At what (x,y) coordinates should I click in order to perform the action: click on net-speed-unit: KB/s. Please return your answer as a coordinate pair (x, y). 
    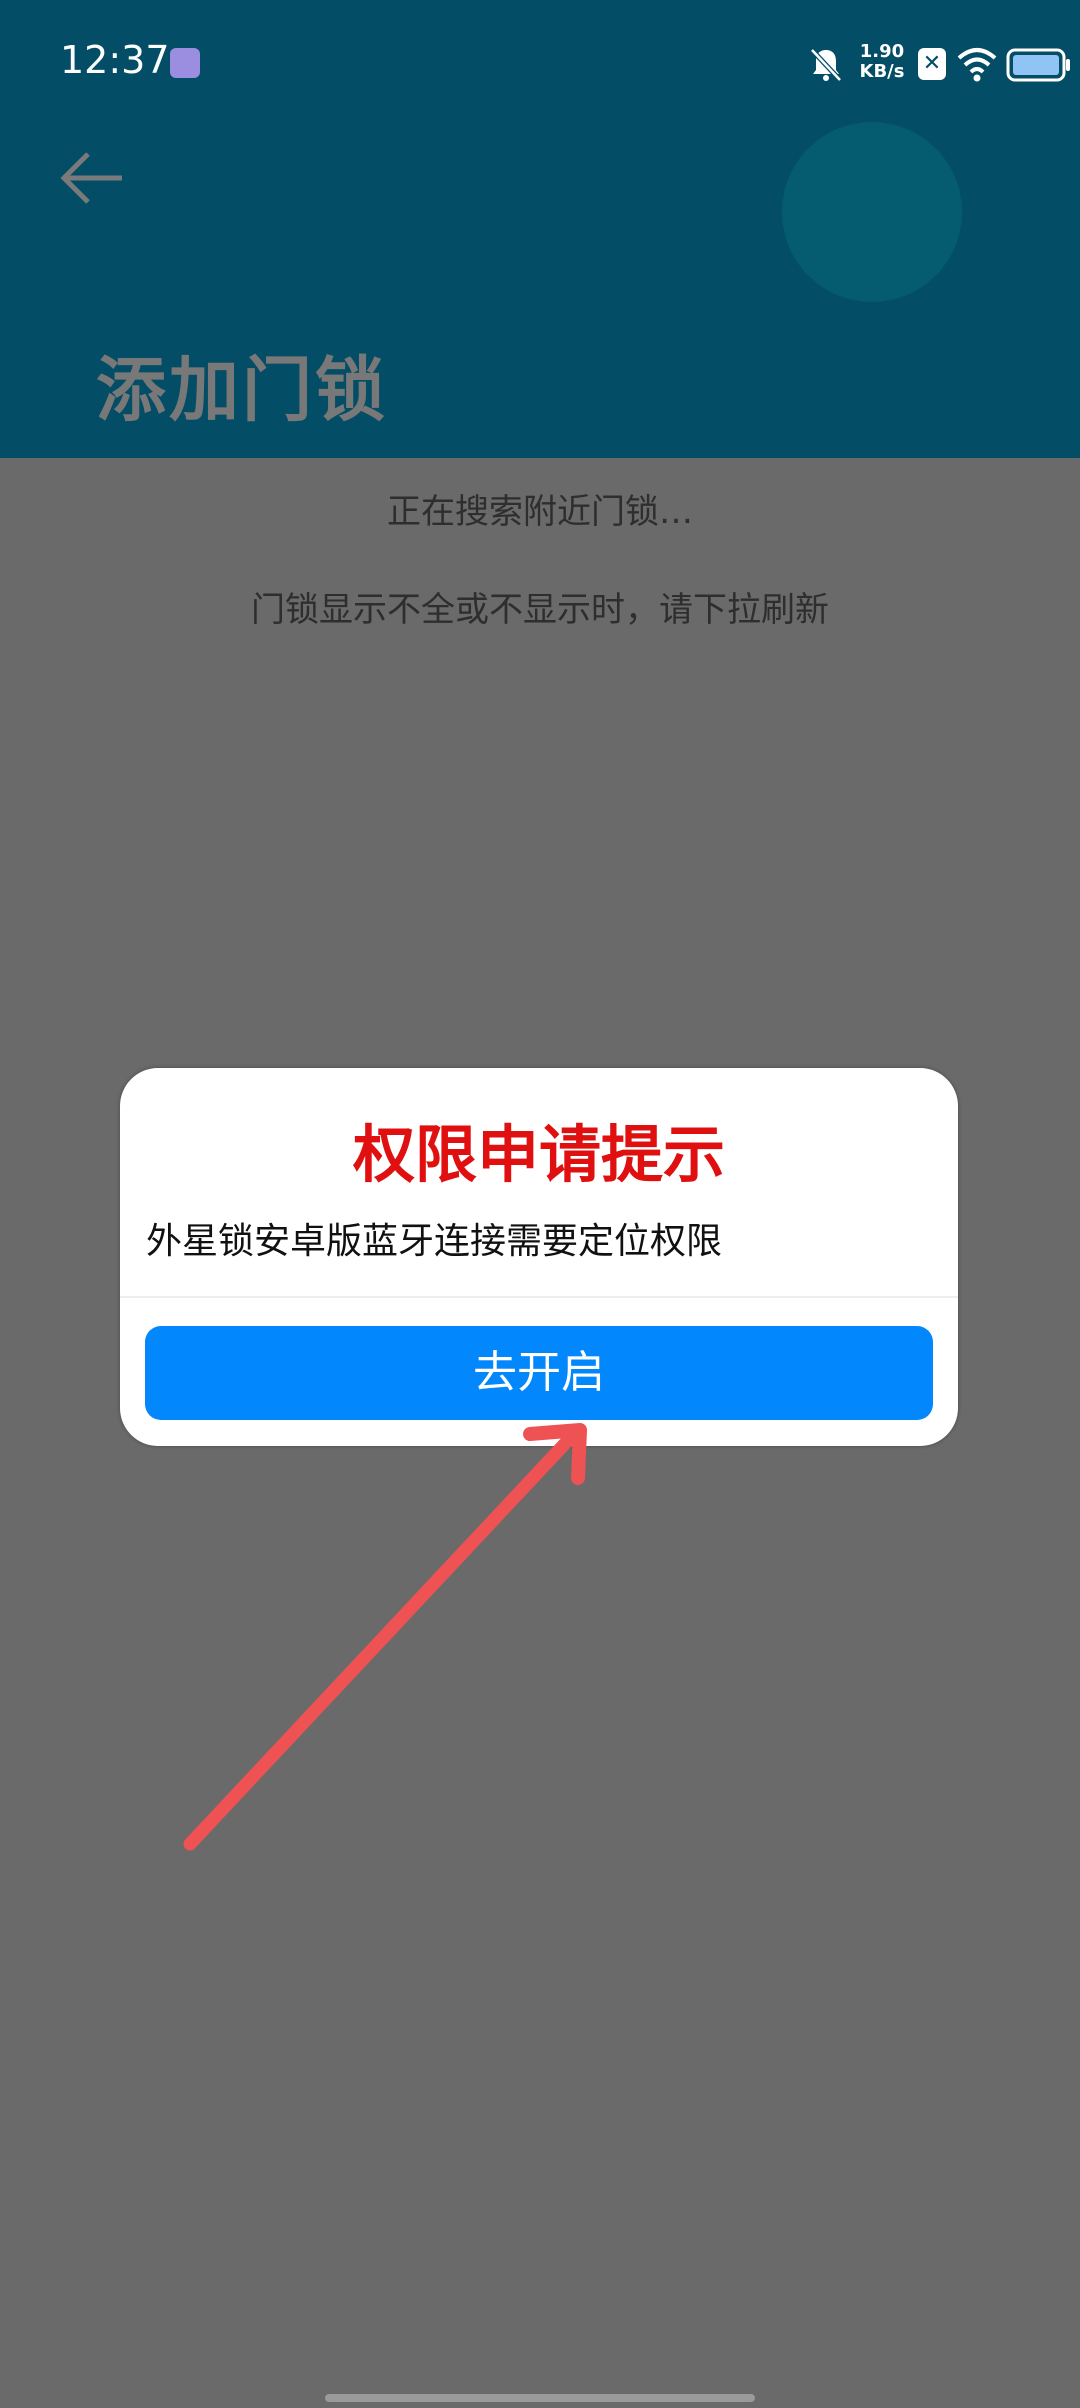
    Looking at the image, I should click on (882, 71).